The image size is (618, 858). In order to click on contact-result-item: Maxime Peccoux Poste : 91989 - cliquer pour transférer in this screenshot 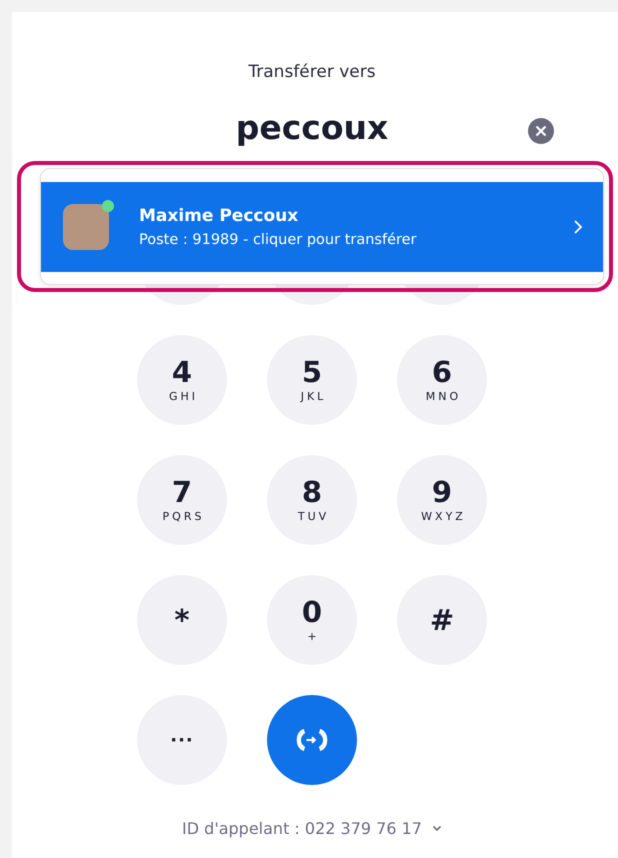, I will do `click(322, 227)`.